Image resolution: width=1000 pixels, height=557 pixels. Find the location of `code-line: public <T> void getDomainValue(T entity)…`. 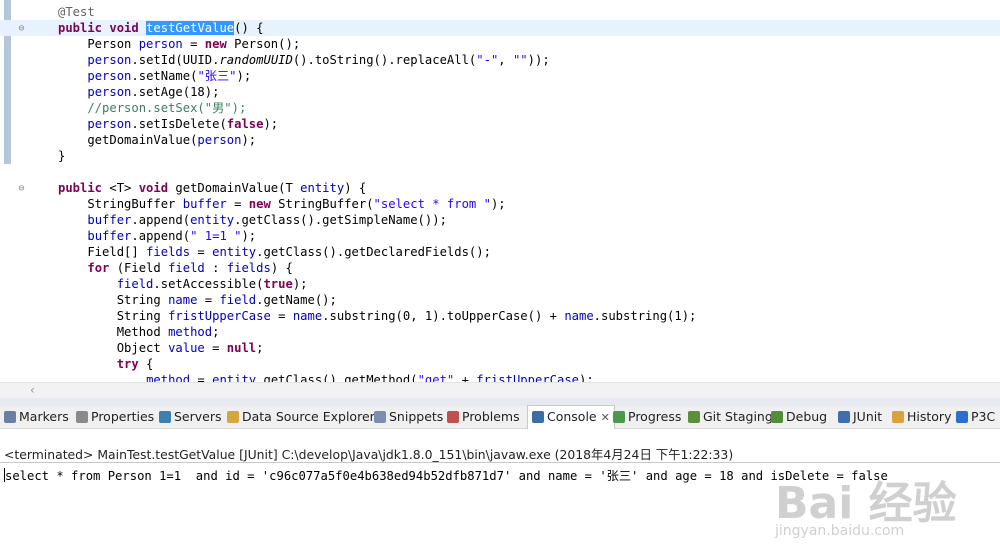

code-line: public <T> void getDomainValue(T entity)… is located at coordinates (212, 188).